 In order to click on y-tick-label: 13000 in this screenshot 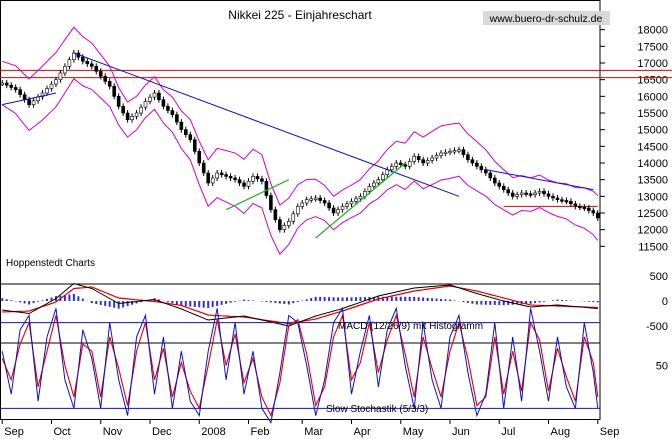, I will do `click(652, 197)`.